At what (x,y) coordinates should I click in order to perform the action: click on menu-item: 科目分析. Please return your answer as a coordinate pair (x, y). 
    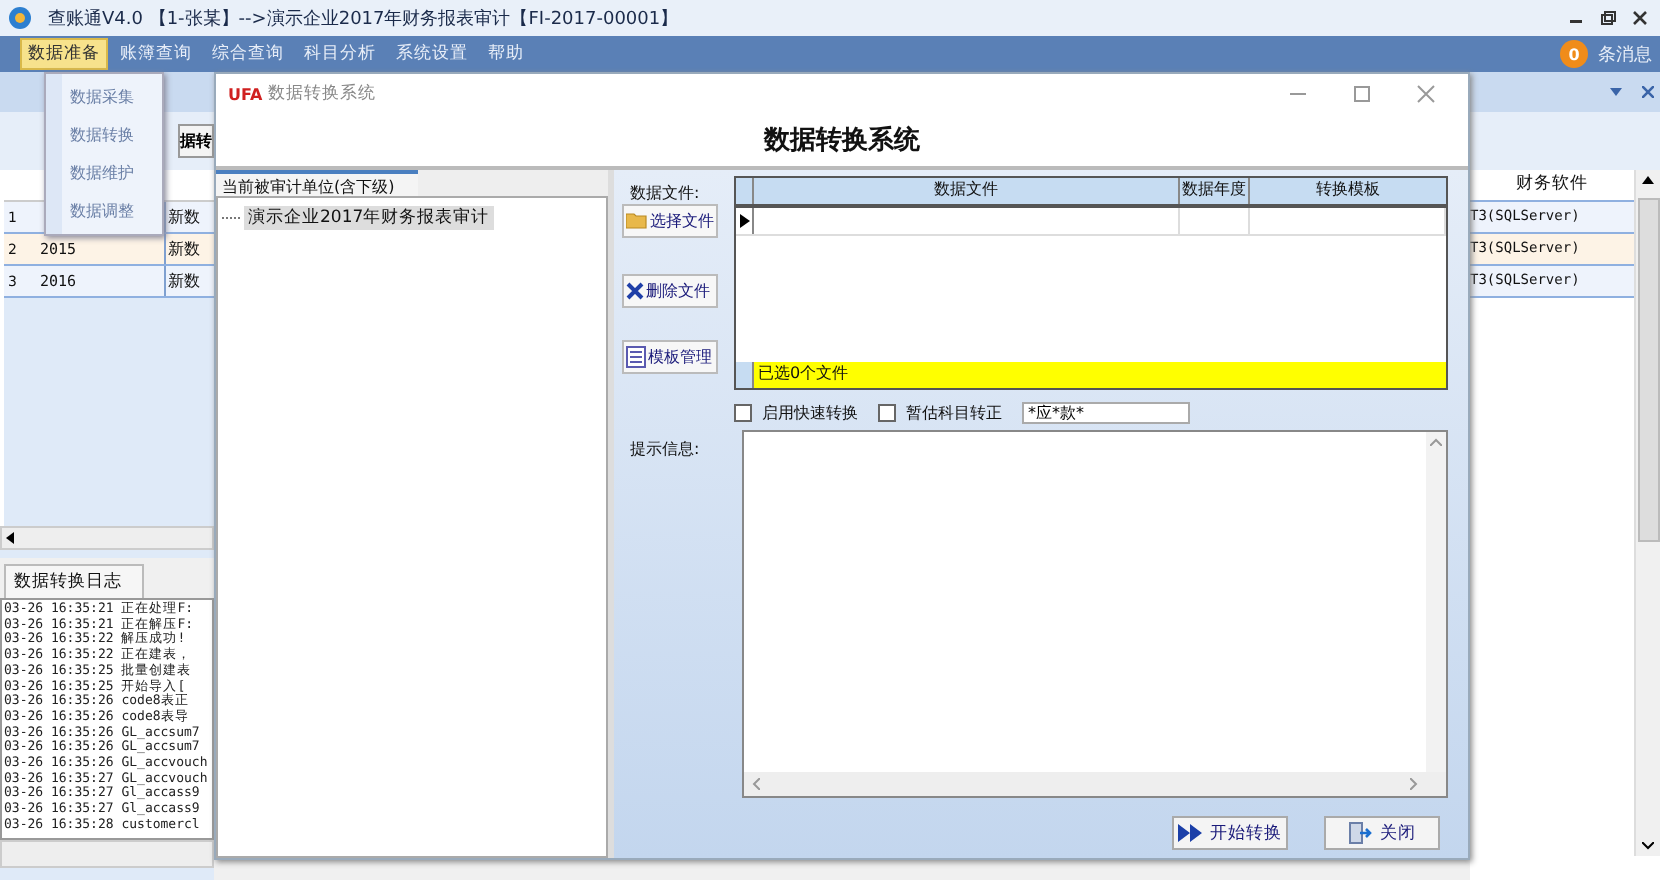
    Looking at the image, I should click on (340, 54).